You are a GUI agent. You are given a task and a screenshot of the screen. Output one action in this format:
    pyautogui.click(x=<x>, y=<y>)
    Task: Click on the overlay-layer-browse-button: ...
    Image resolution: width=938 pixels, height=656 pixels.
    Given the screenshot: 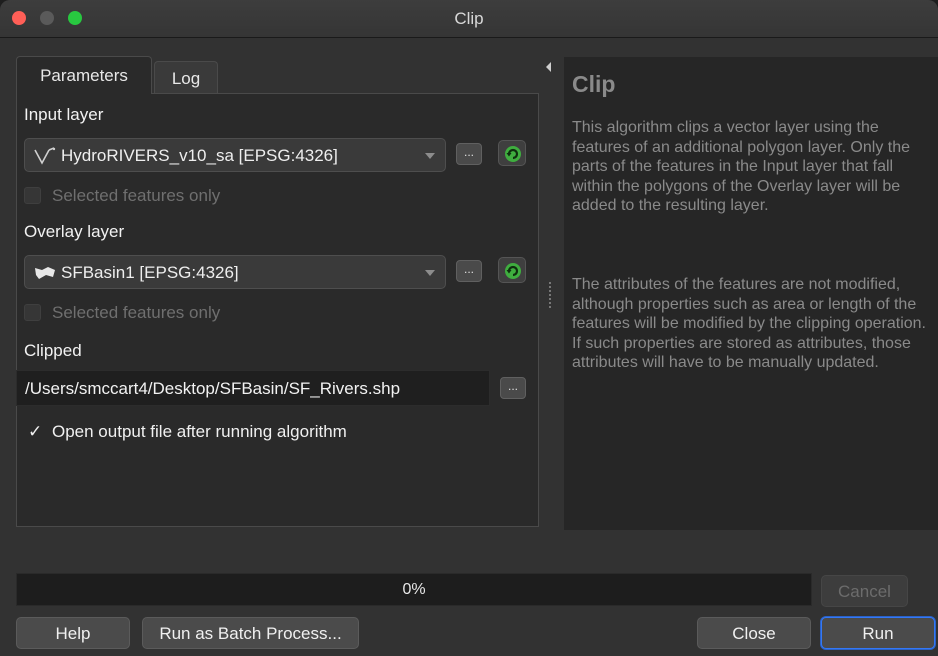 What is the action you would take?
    pyautogui.click(x=469, y=271)
    